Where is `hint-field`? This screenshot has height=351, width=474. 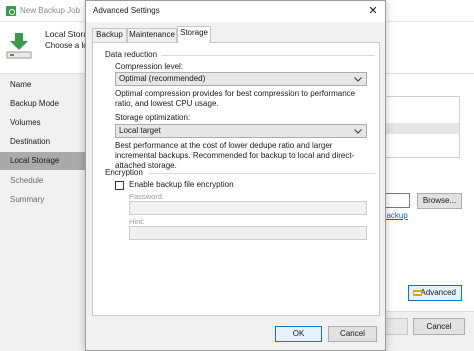
hint-field is located at coordinates (248, 233).